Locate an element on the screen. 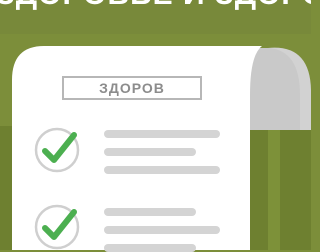  document-title-box: ЗДОРОВ is located at coordinates (132, 88).